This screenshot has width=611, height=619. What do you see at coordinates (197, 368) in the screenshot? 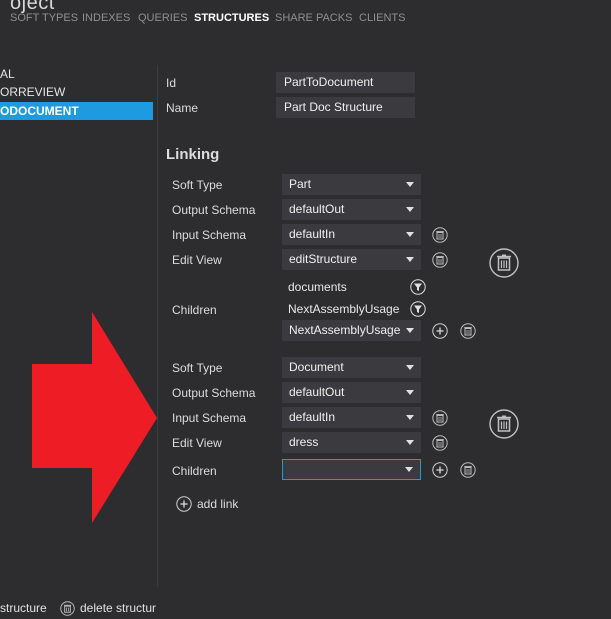
I see `link2-soft-type-label: Soft Type` at bounding box center [197, 368].